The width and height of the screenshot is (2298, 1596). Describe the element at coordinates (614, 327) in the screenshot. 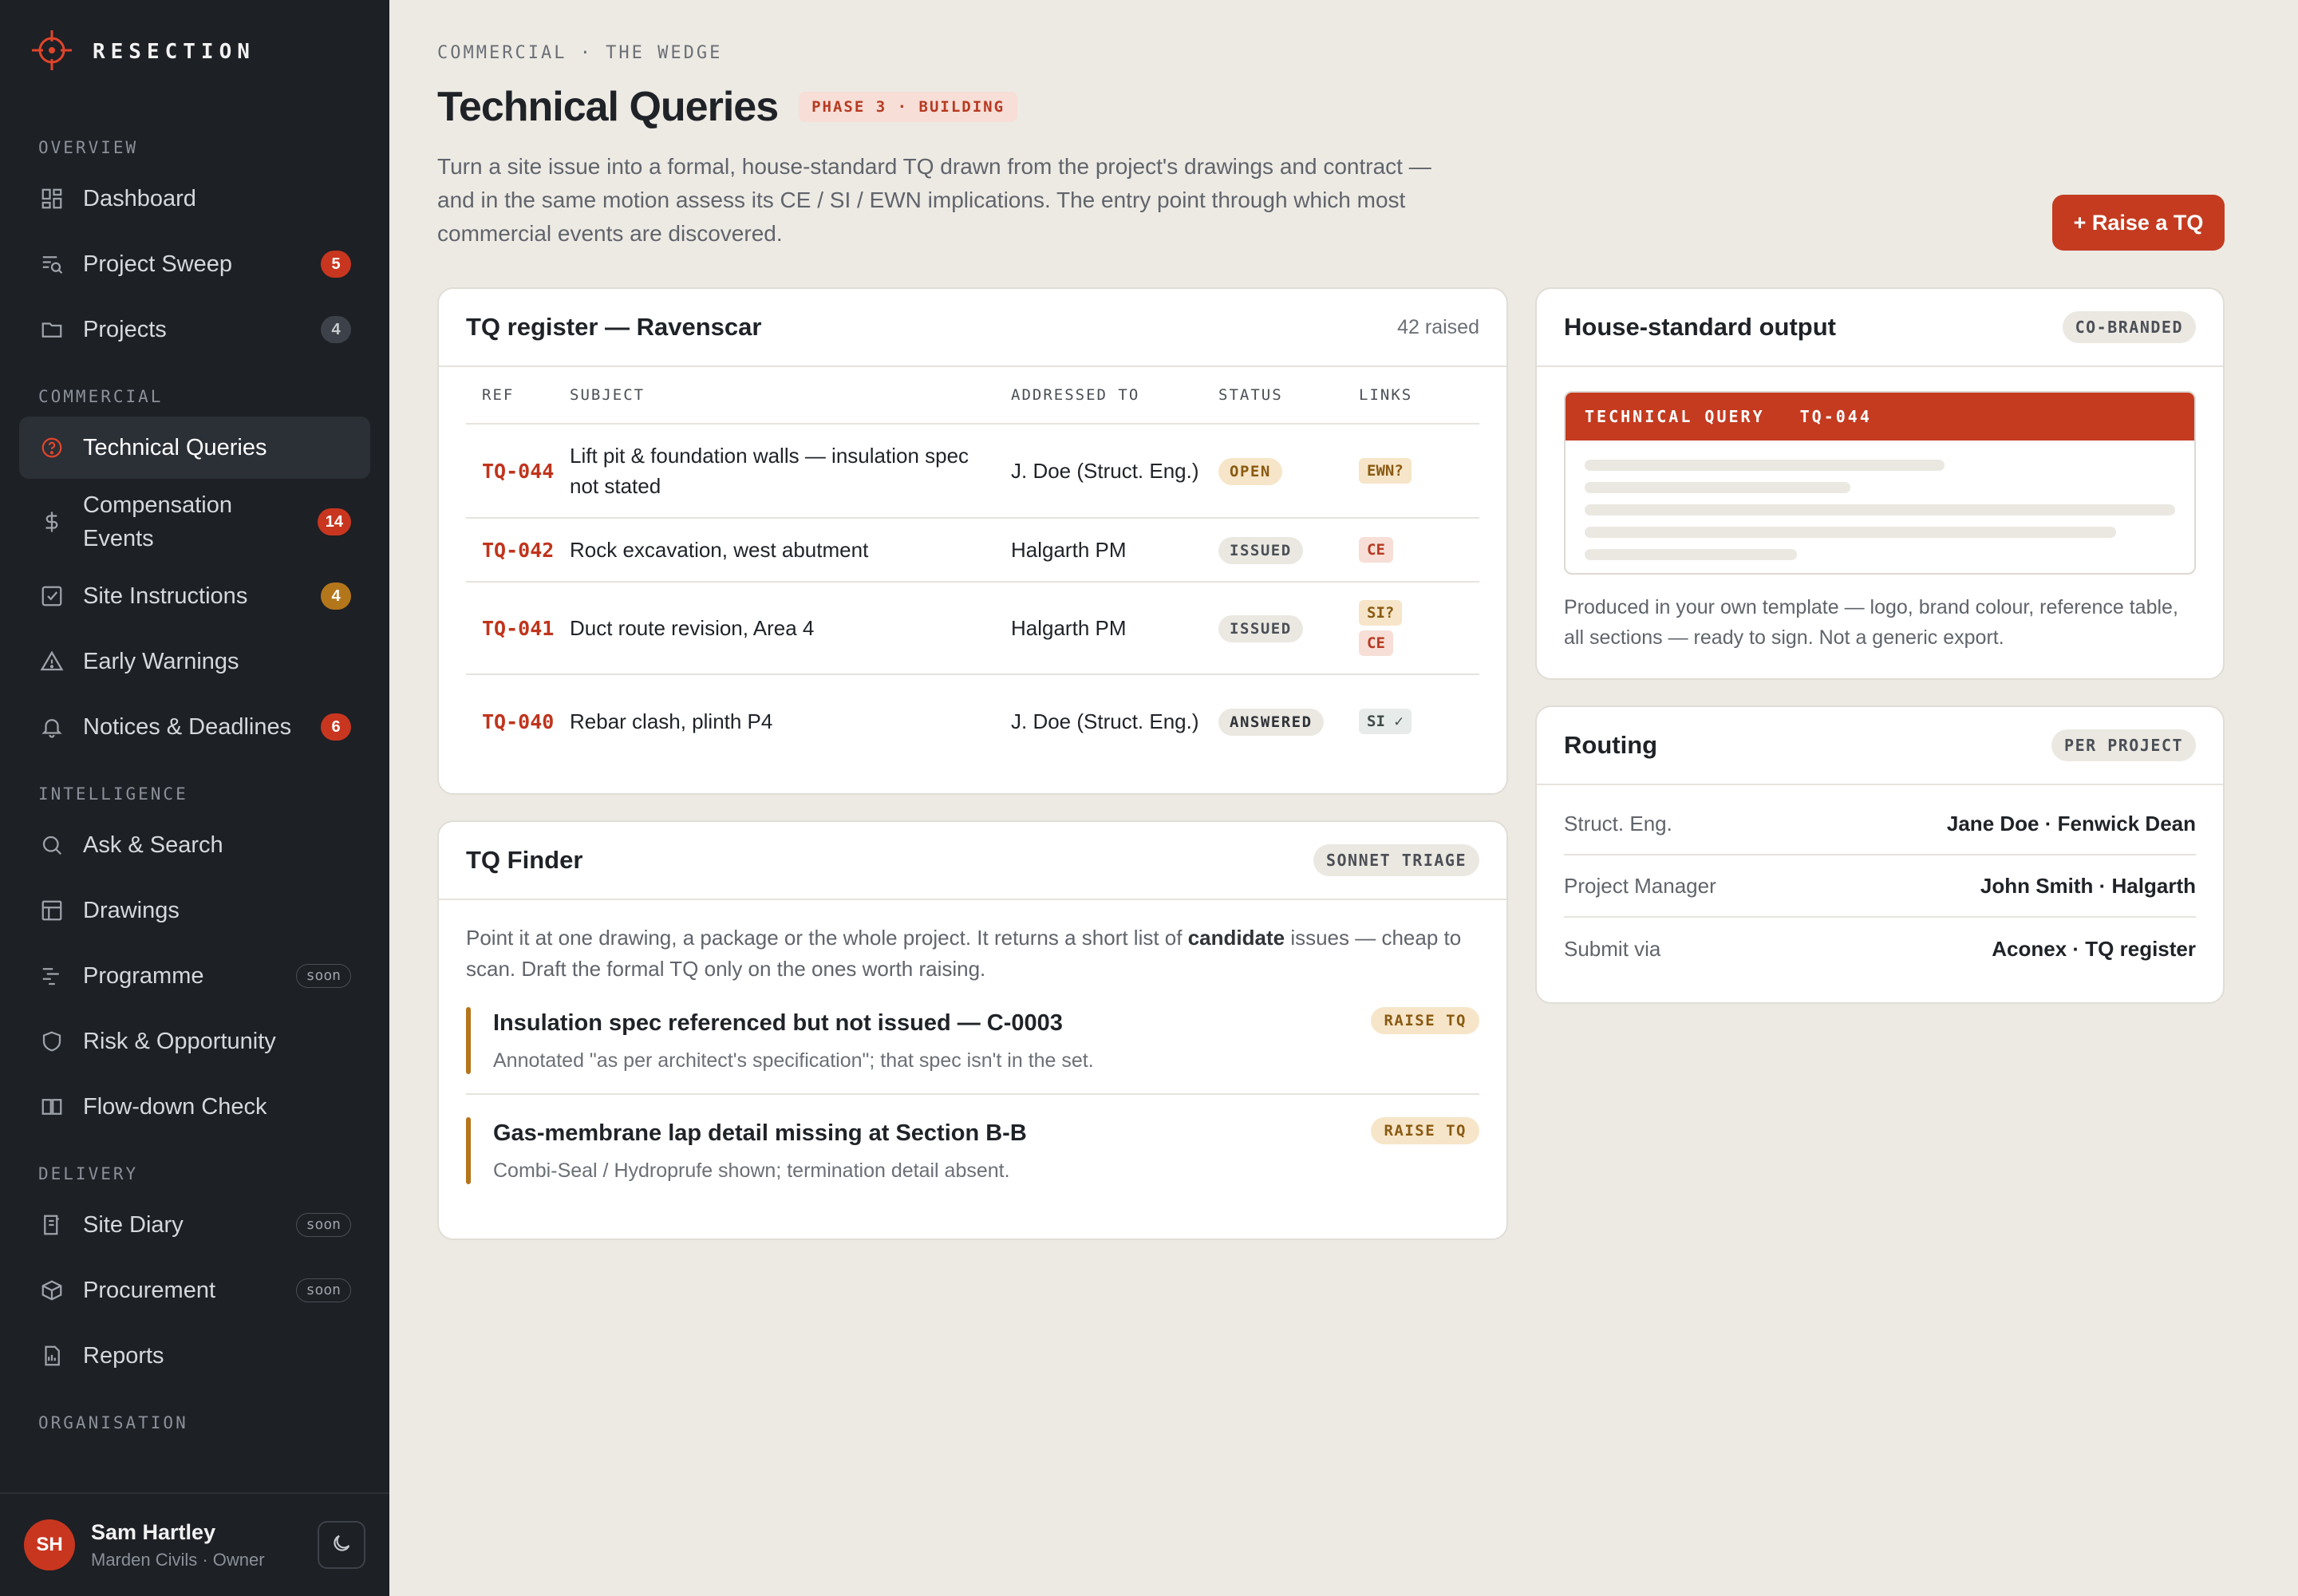

I see `card-title: TQ register — Ravenscar` at that location.